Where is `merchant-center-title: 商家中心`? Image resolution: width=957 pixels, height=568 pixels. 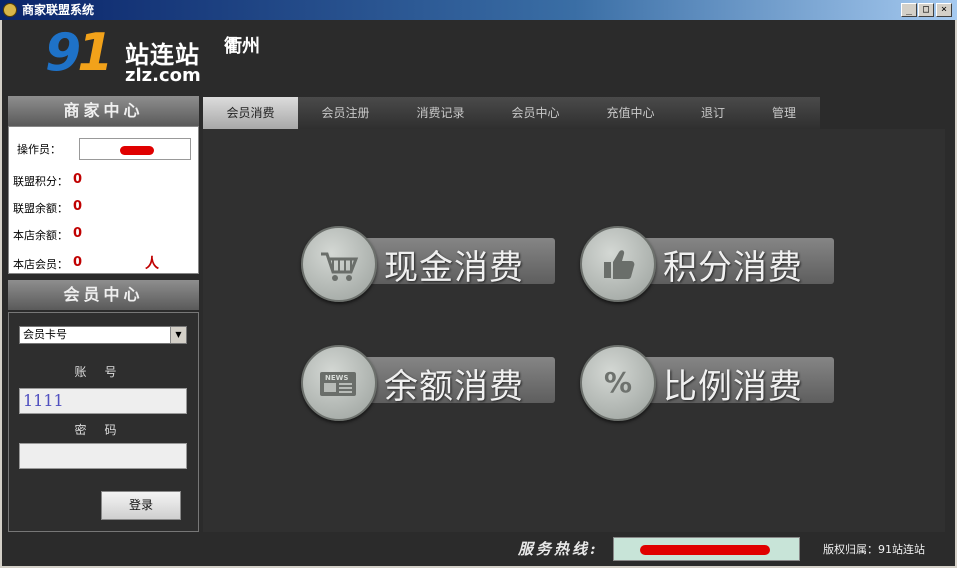 merchant-center-title: 商家中心 is located at coordinates (103, 111).